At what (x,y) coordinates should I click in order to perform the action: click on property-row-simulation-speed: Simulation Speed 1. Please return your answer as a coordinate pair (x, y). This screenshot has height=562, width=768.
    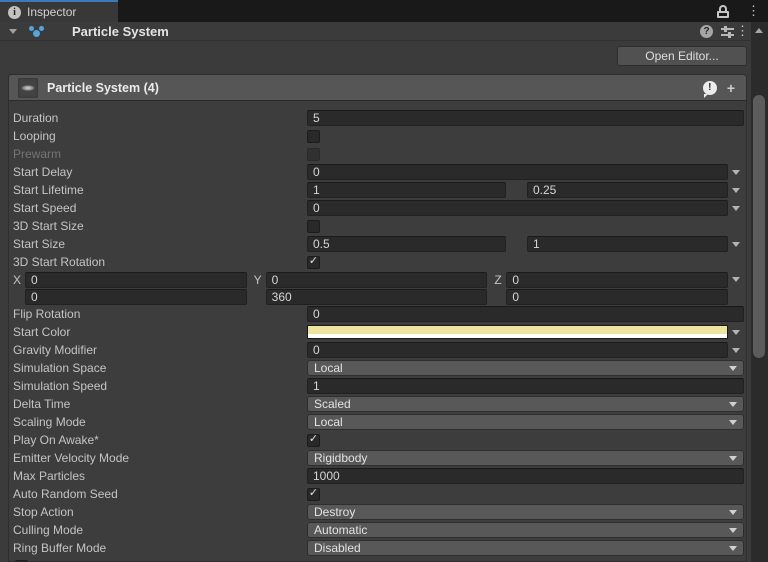
    Looking at the image, I should click on (377, 386).